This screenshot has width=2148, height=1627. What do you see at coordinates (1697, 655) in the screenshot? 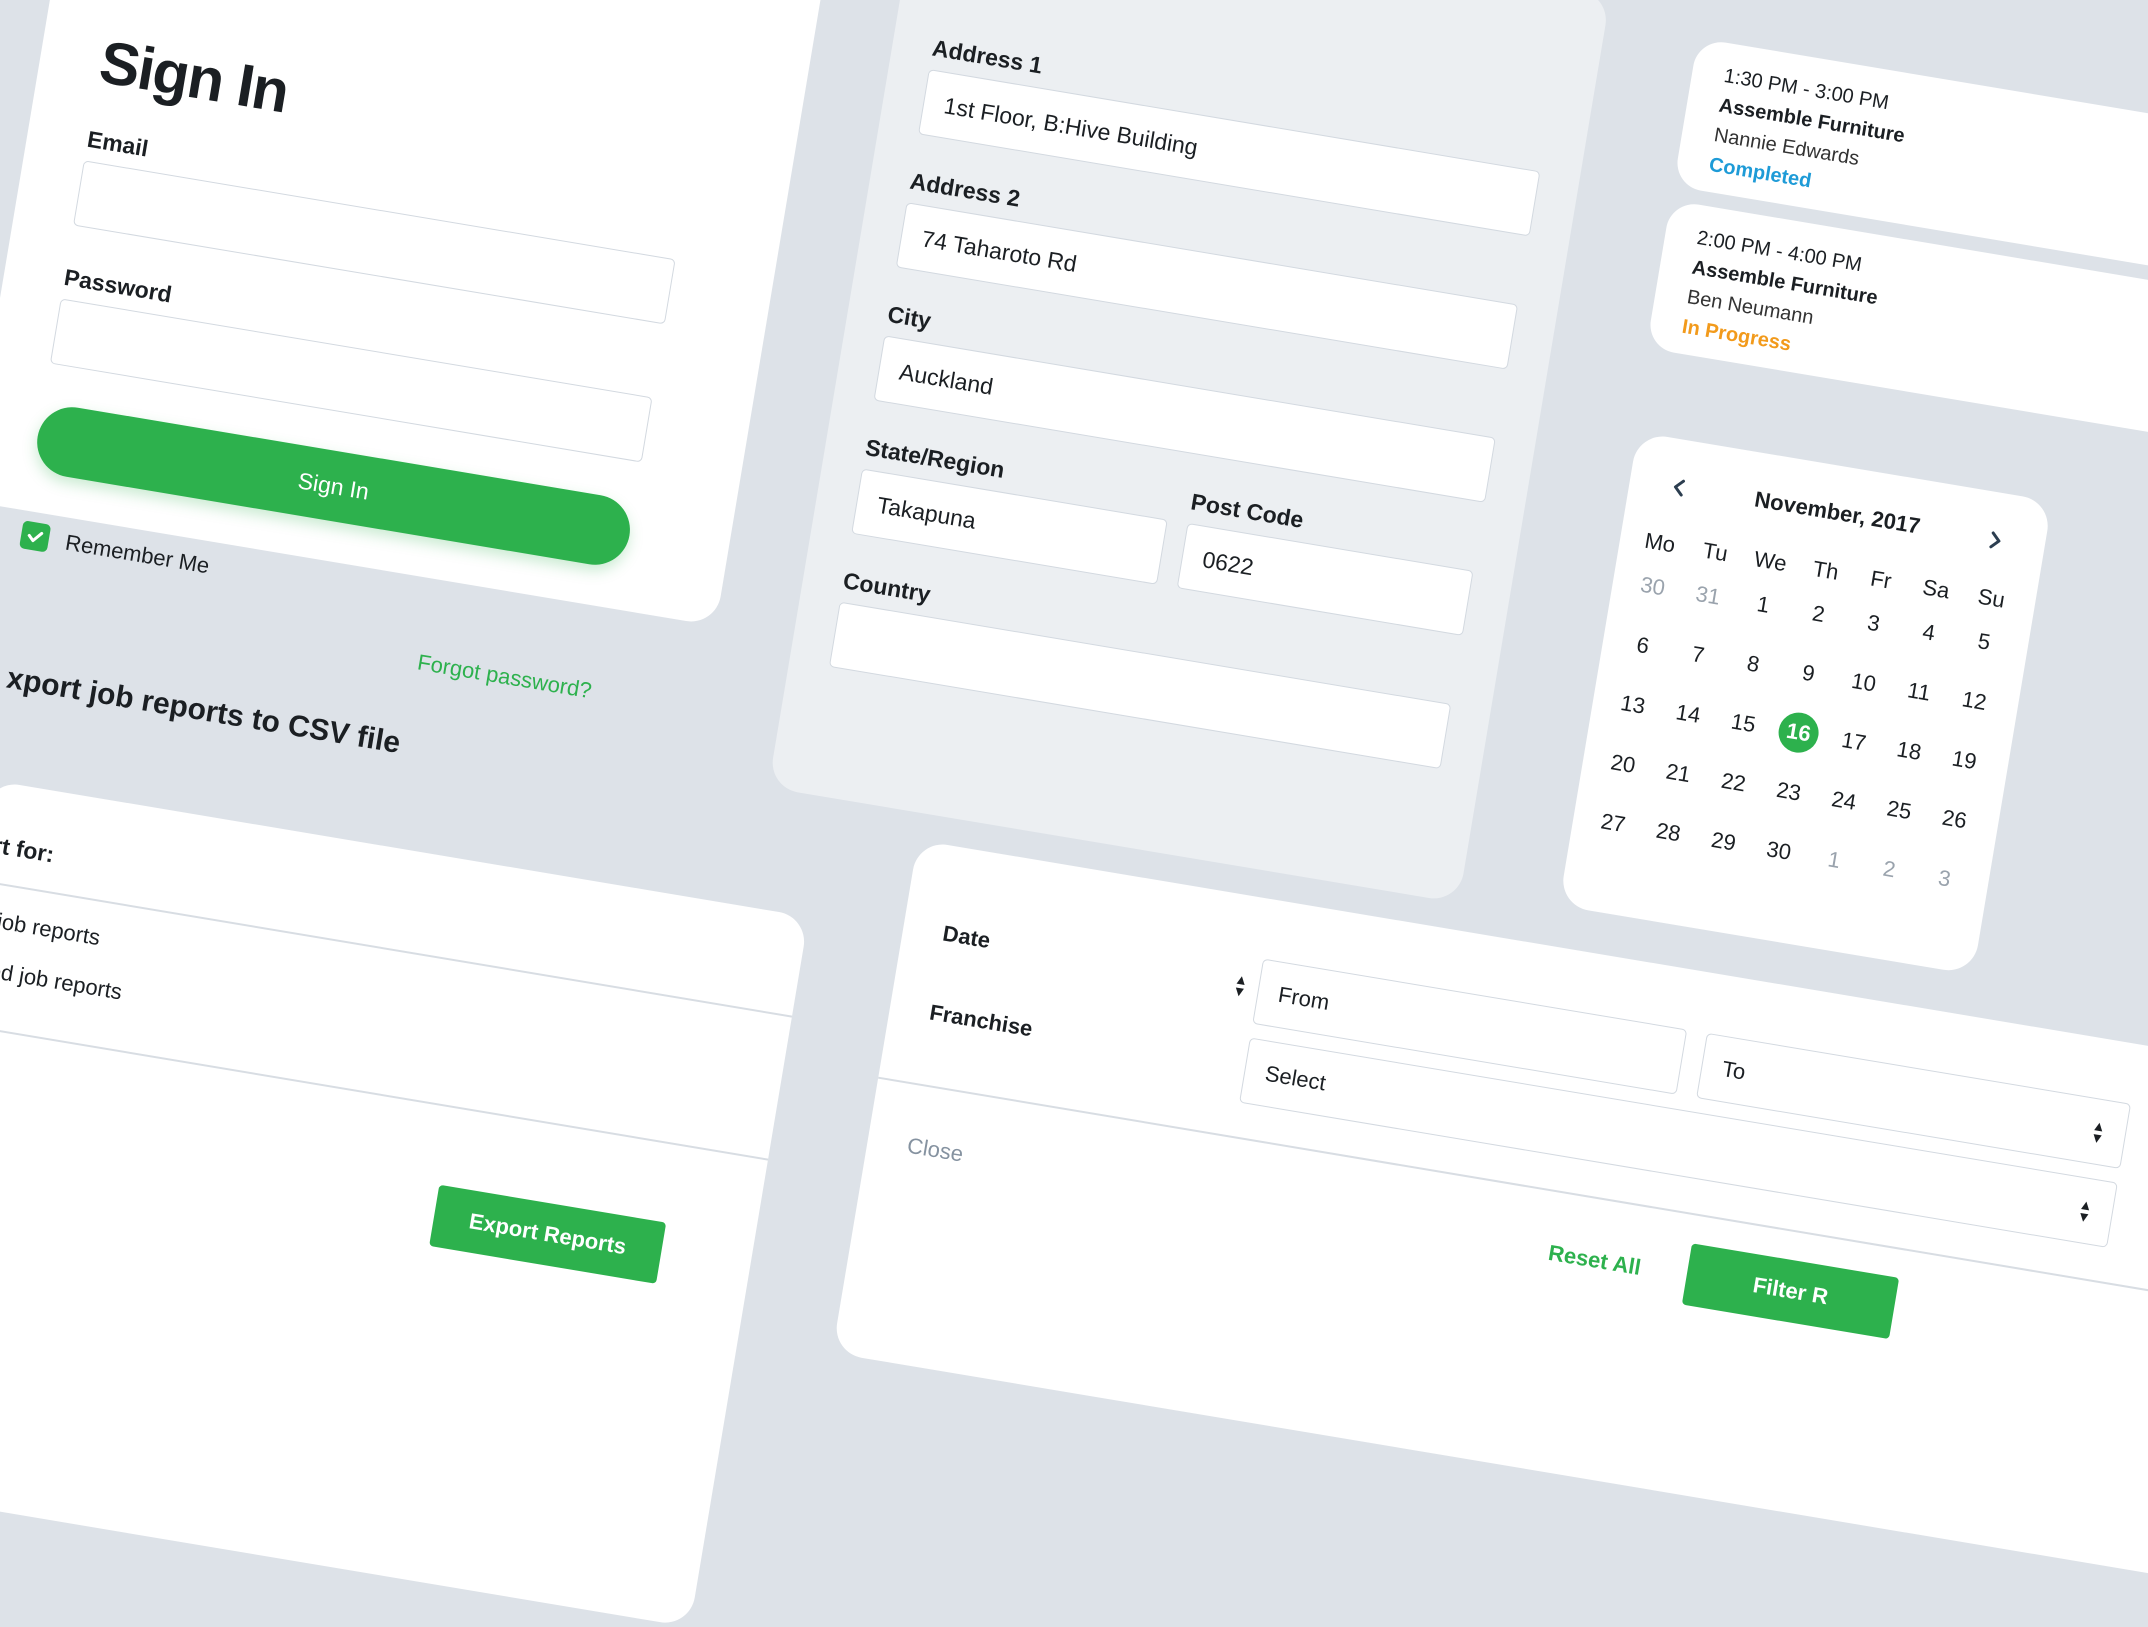
I see `calendar-day: 7` at bounding box center [1697, 655].